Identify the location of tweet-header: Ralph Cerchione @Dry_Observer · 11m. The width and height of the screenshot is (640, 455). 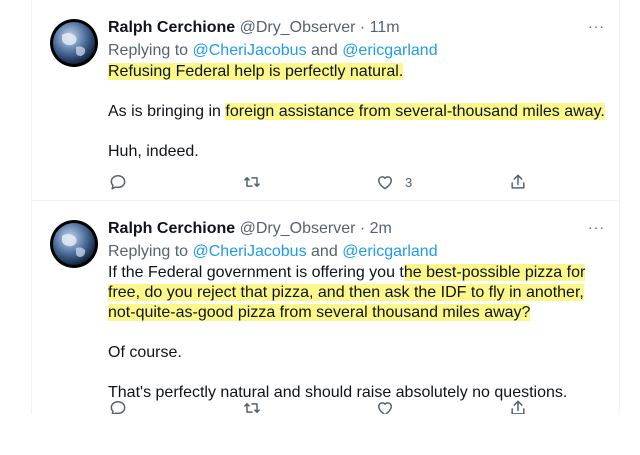
(254, 28).